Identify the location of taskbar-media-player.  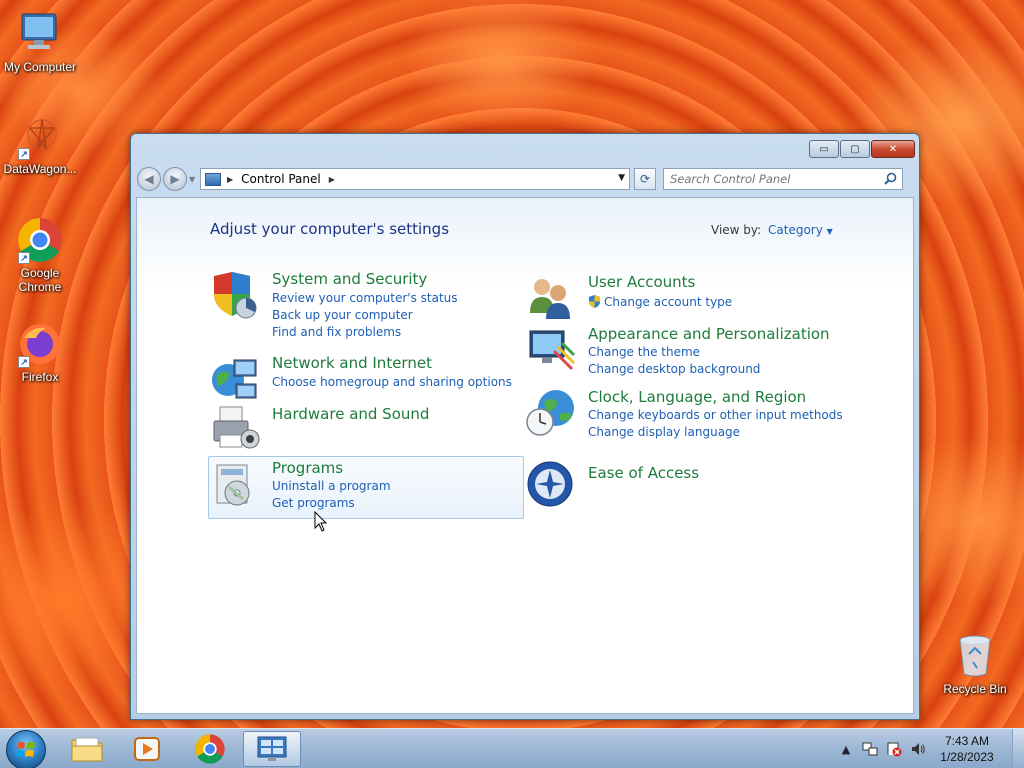
(147, 749).